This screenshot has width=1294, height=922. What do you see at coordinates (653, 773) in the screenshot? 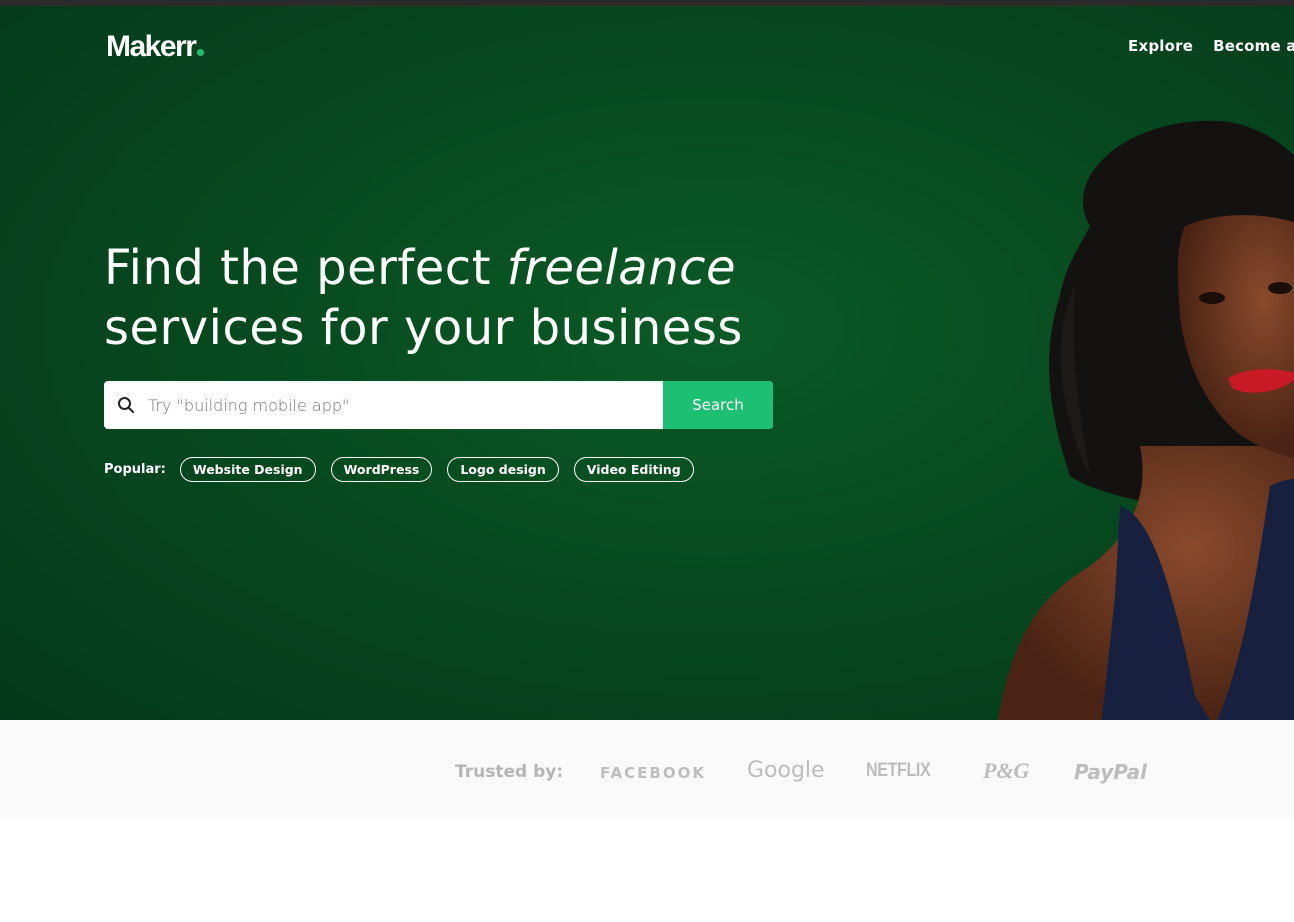
I see `facebook-logo: FACEBOOK` at bounding box center [653, 773].